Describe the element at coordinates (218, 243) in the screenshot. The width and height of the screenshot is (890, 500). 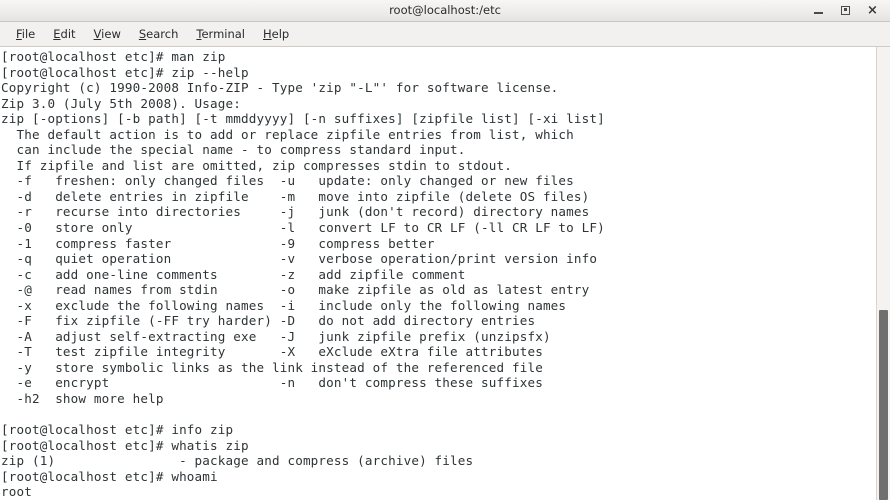
I see `terminal-line: -1 compress faster -9 compress better` at that location.